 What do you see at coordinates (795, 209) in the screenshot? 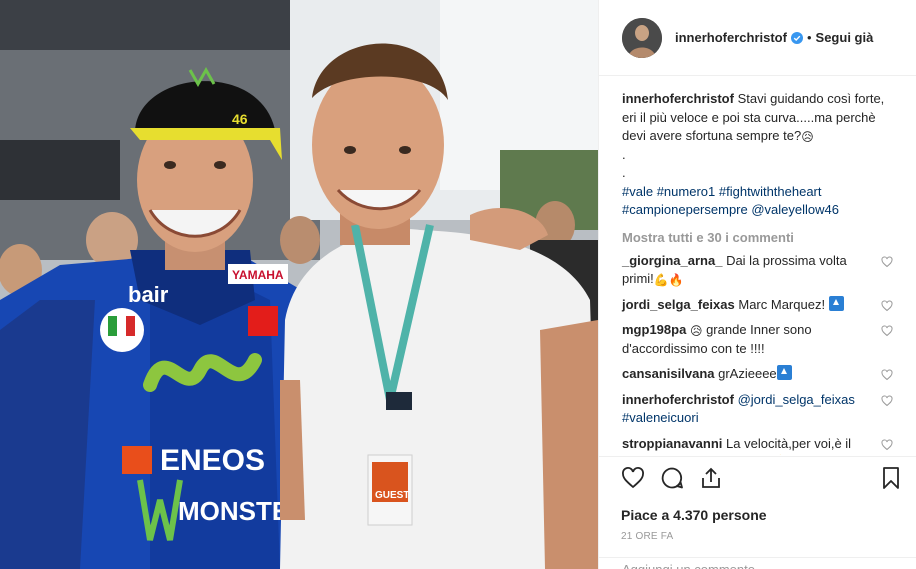
I see `mention-link: @valeyellow46` at bounding box center [795, 209].